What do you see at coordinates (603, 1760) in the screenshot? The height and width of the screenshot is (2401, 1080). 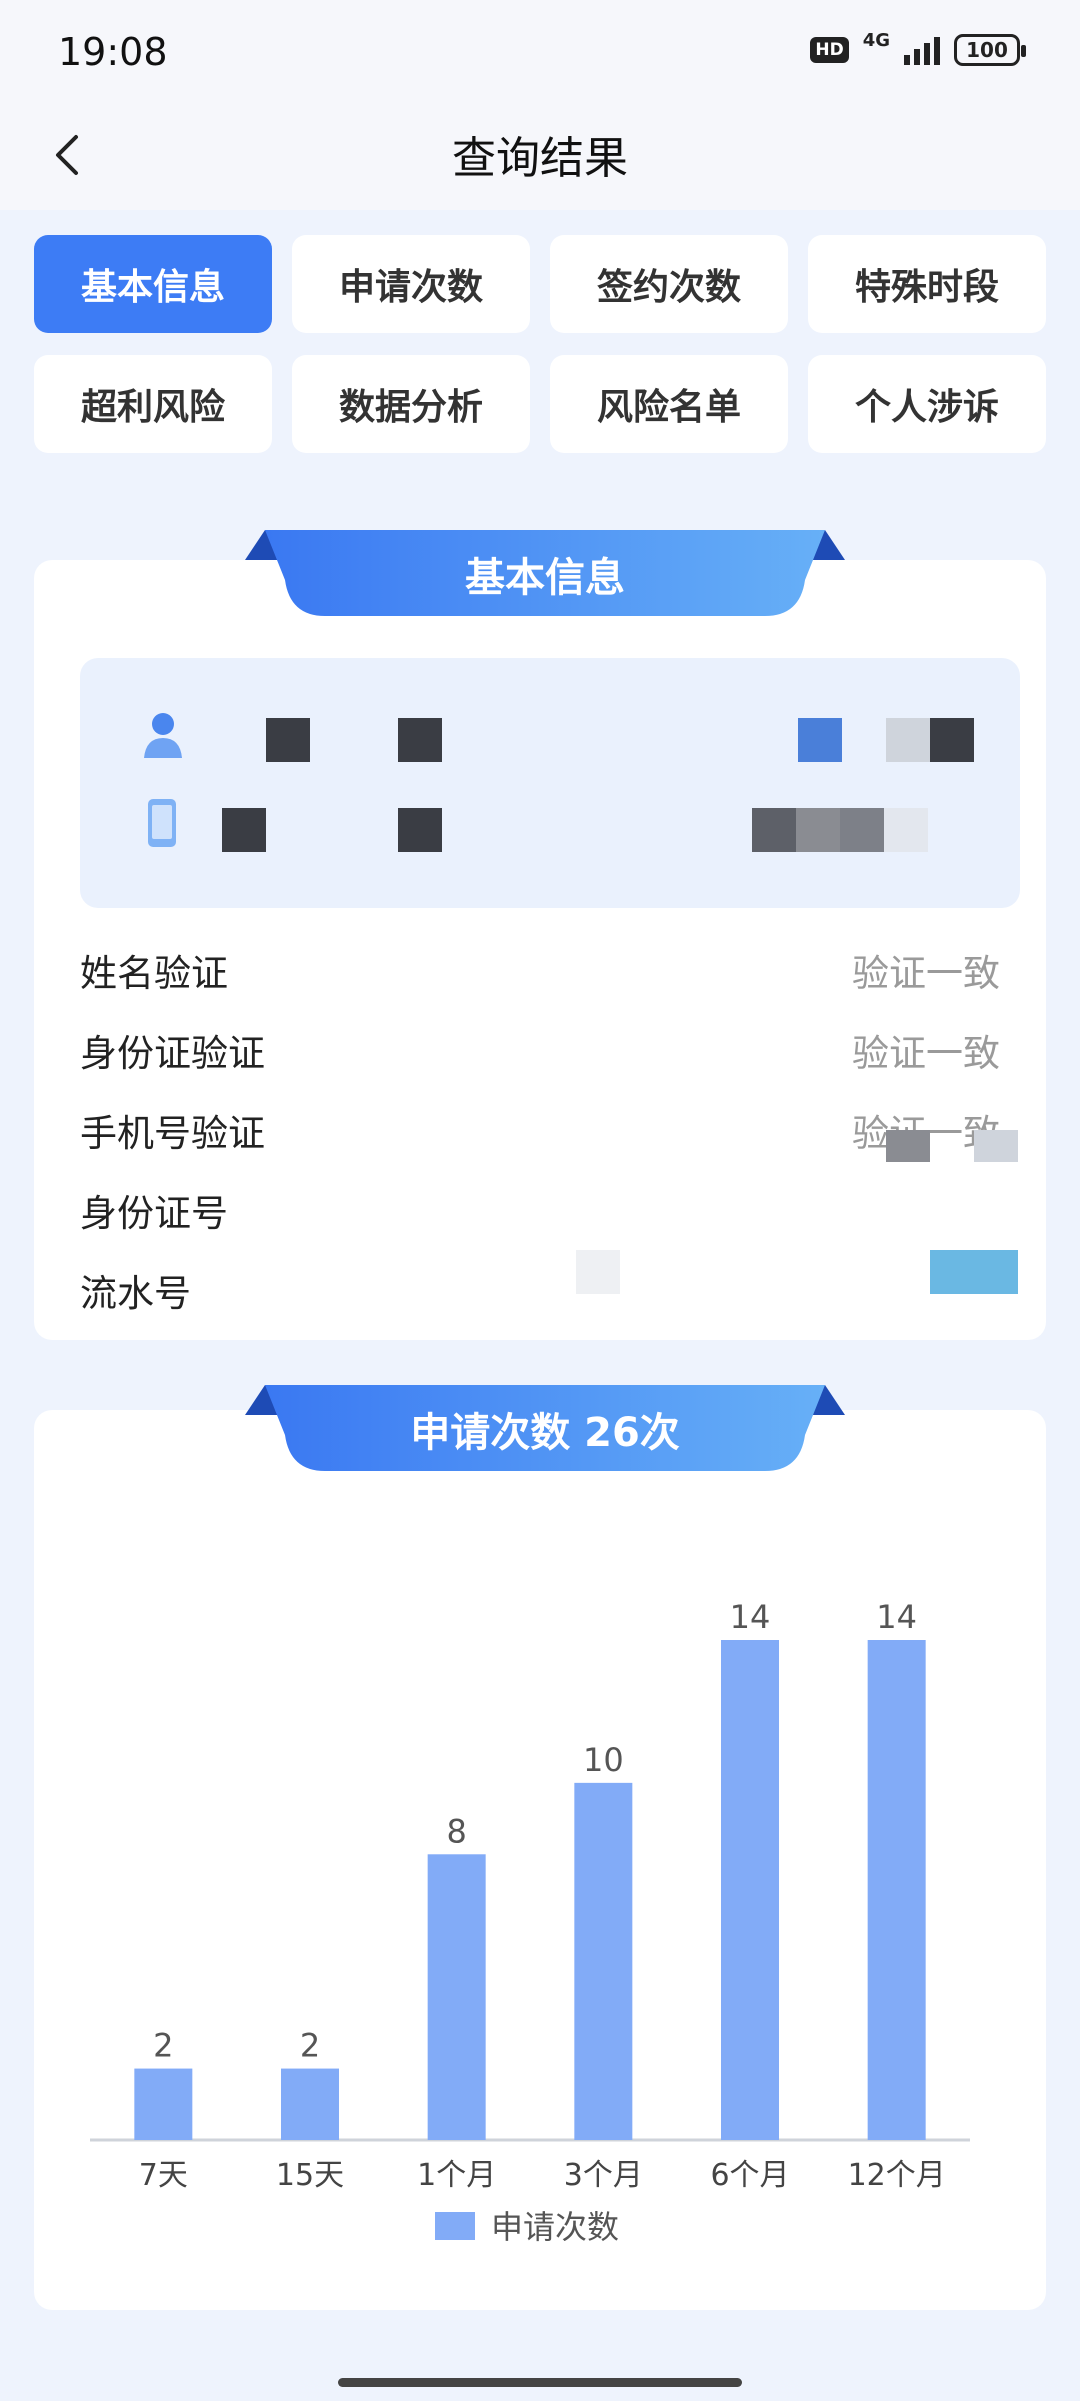 I see `bar-value-label-3: 10` at bounding box center [603, 1760].